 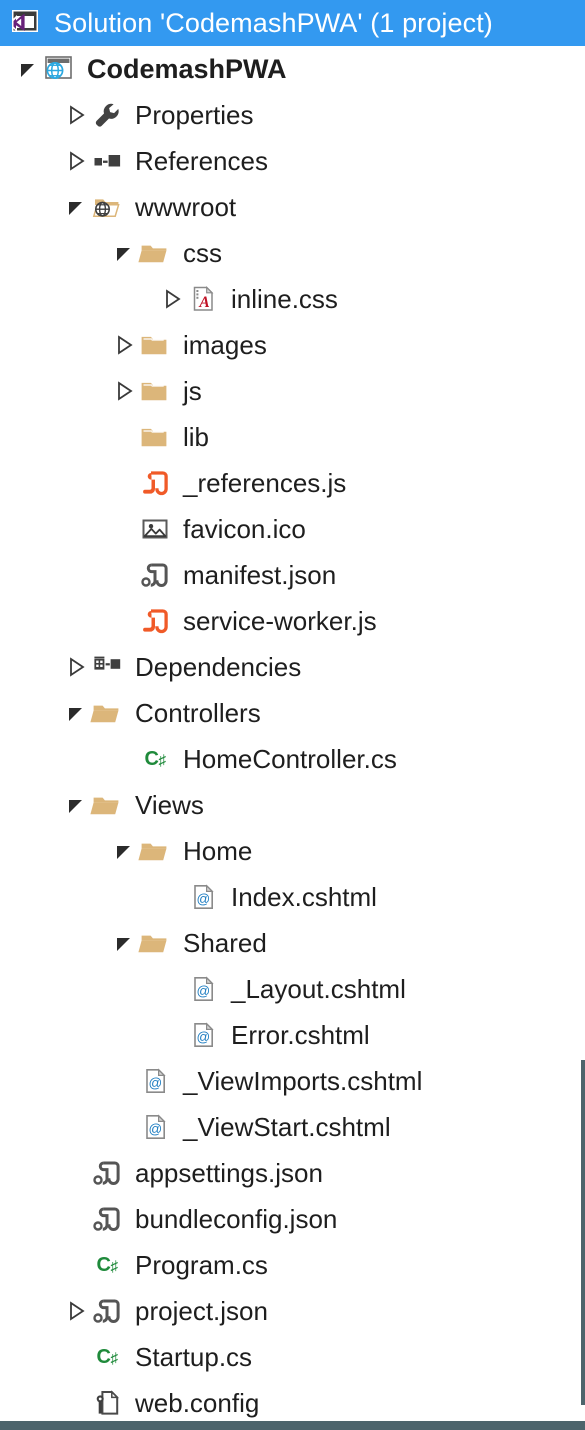 What do you see at coordinates (300, 1034) in the screenshot?
I see `tree-item-label: Error.cshtml` at bounding box center [300, 1034].